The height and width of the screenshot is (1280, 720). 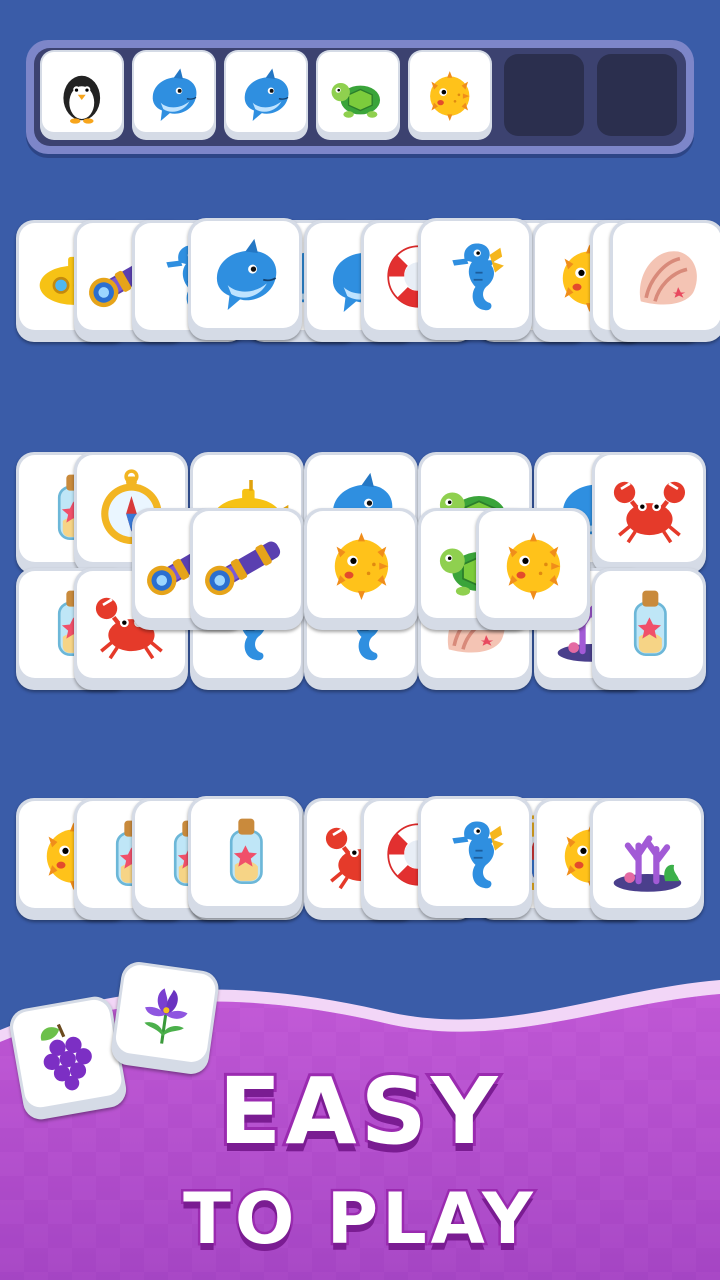 What do you see at coordinates (359, 1111) in the screenshot?
I see `headline-easy: EASY` at bounding box center [359, 1111].